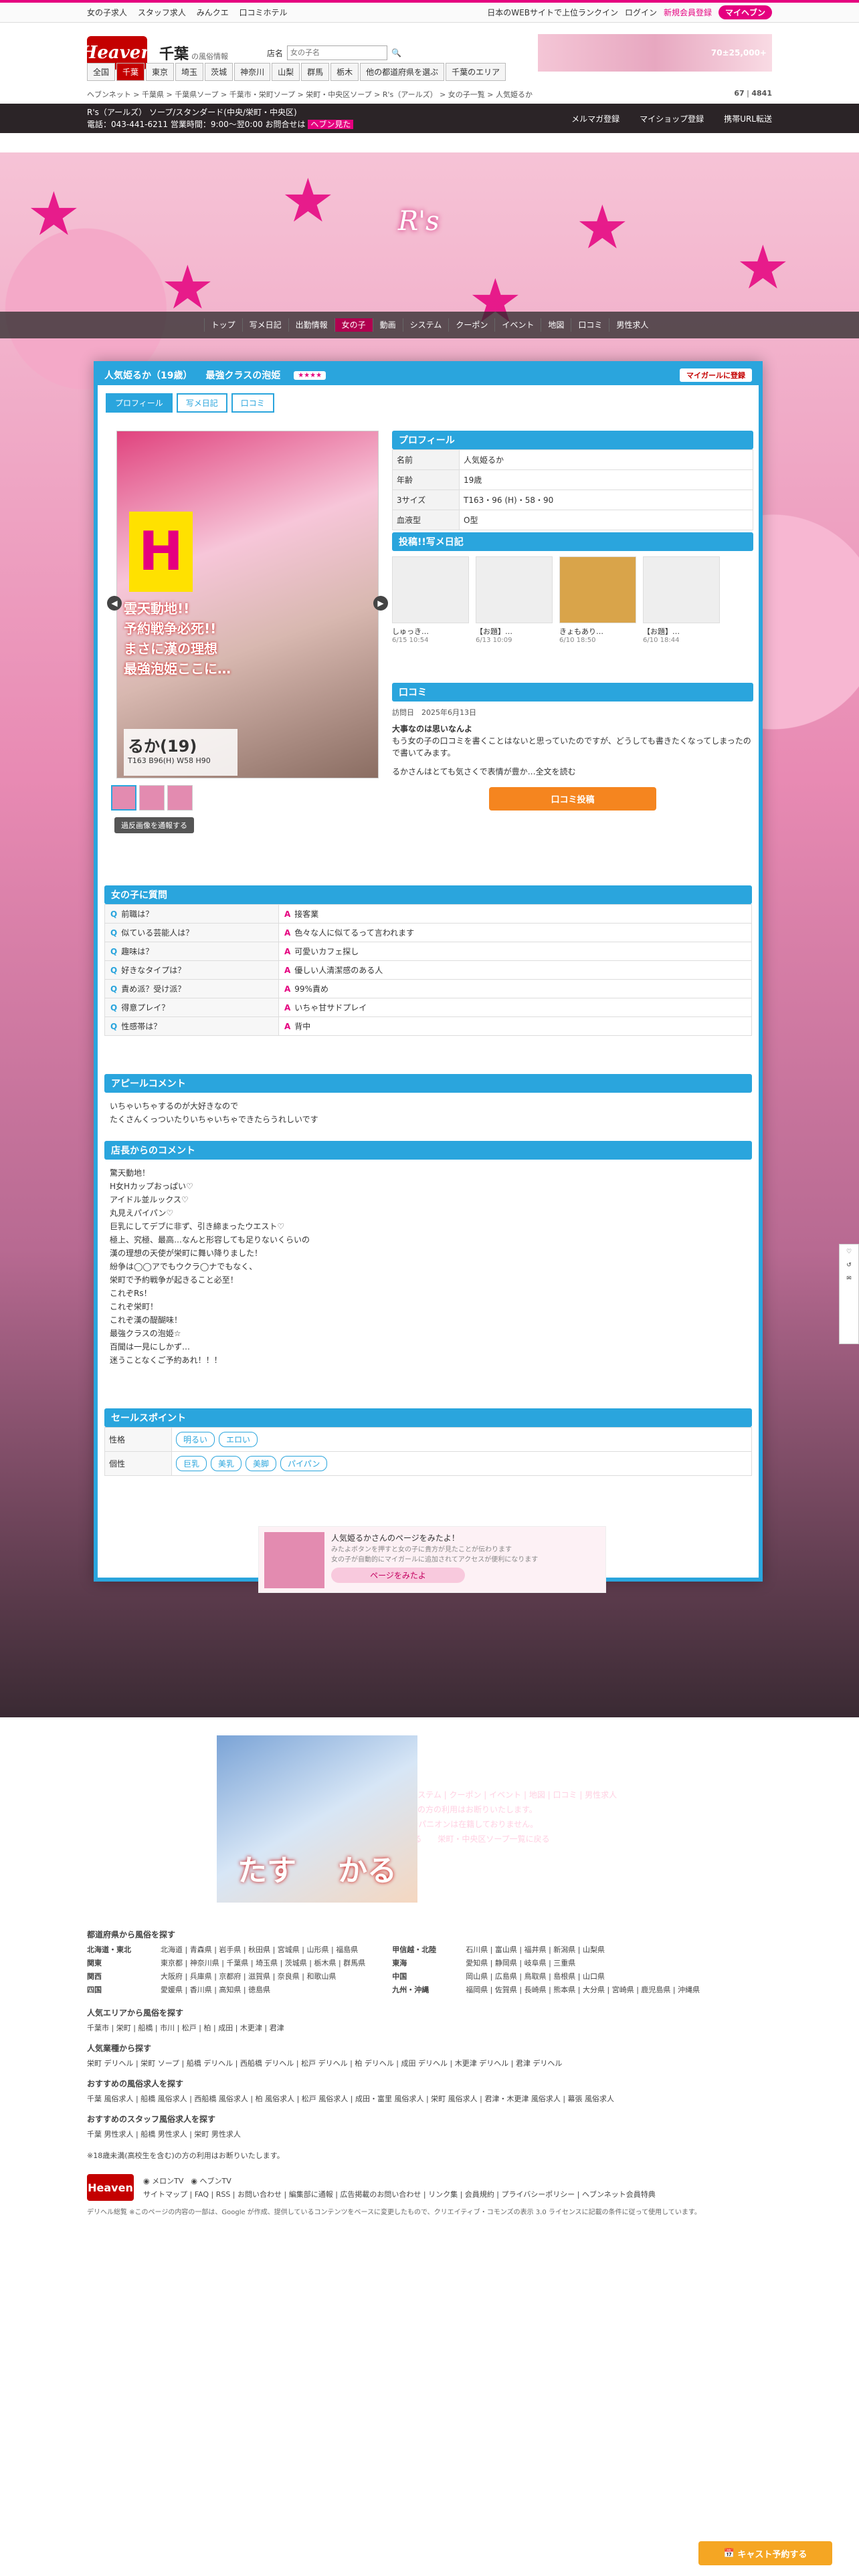 This screenshot has width=859, height=2576. I want to click on subnav-back-links: 栄町・中央区ヘルス一覧に戻る 栄町・中央区ソープ一覧に戻る, so click(429, 1839).